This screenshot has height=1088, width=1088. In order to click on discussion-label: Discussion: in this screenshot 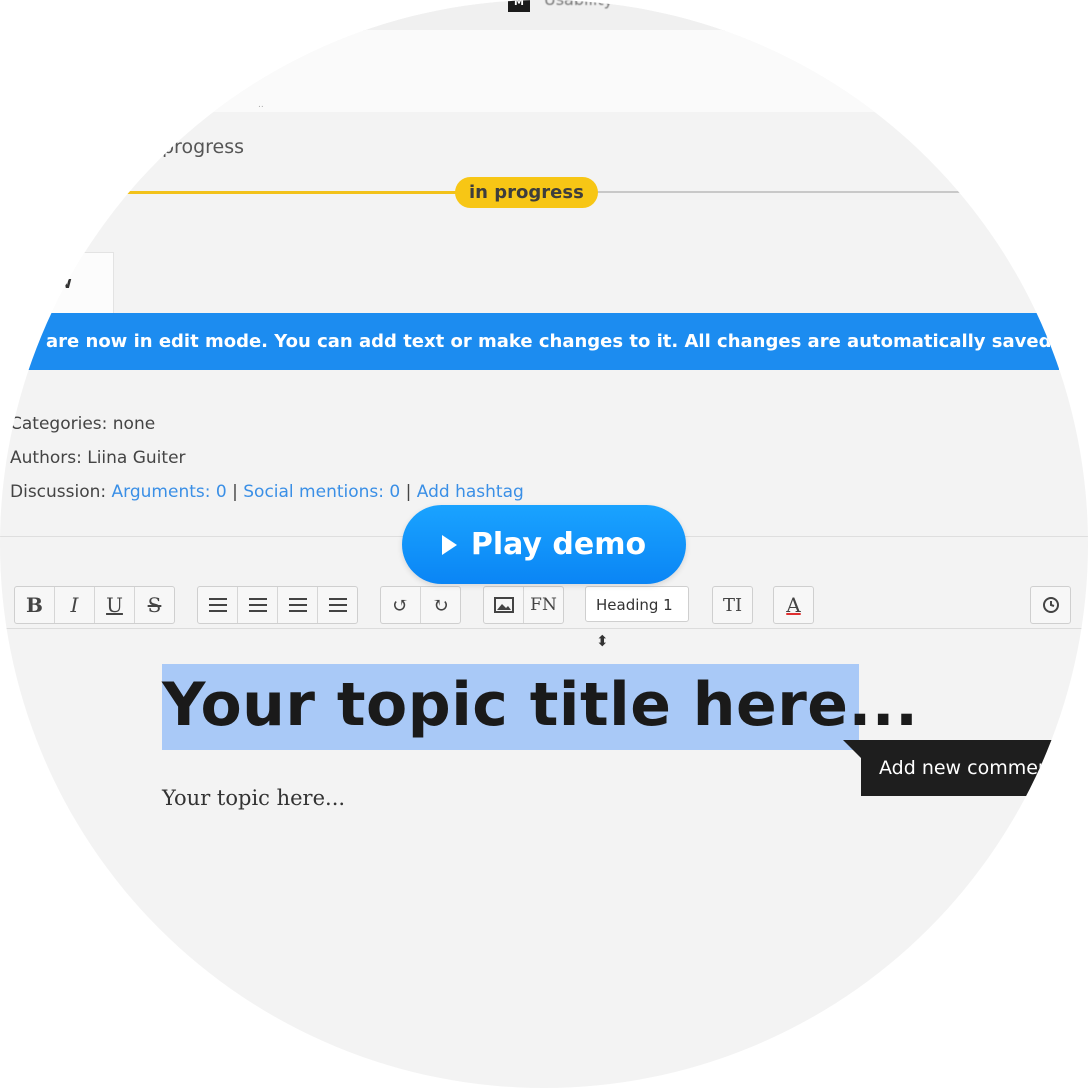, I will do `click(58, 492)`.